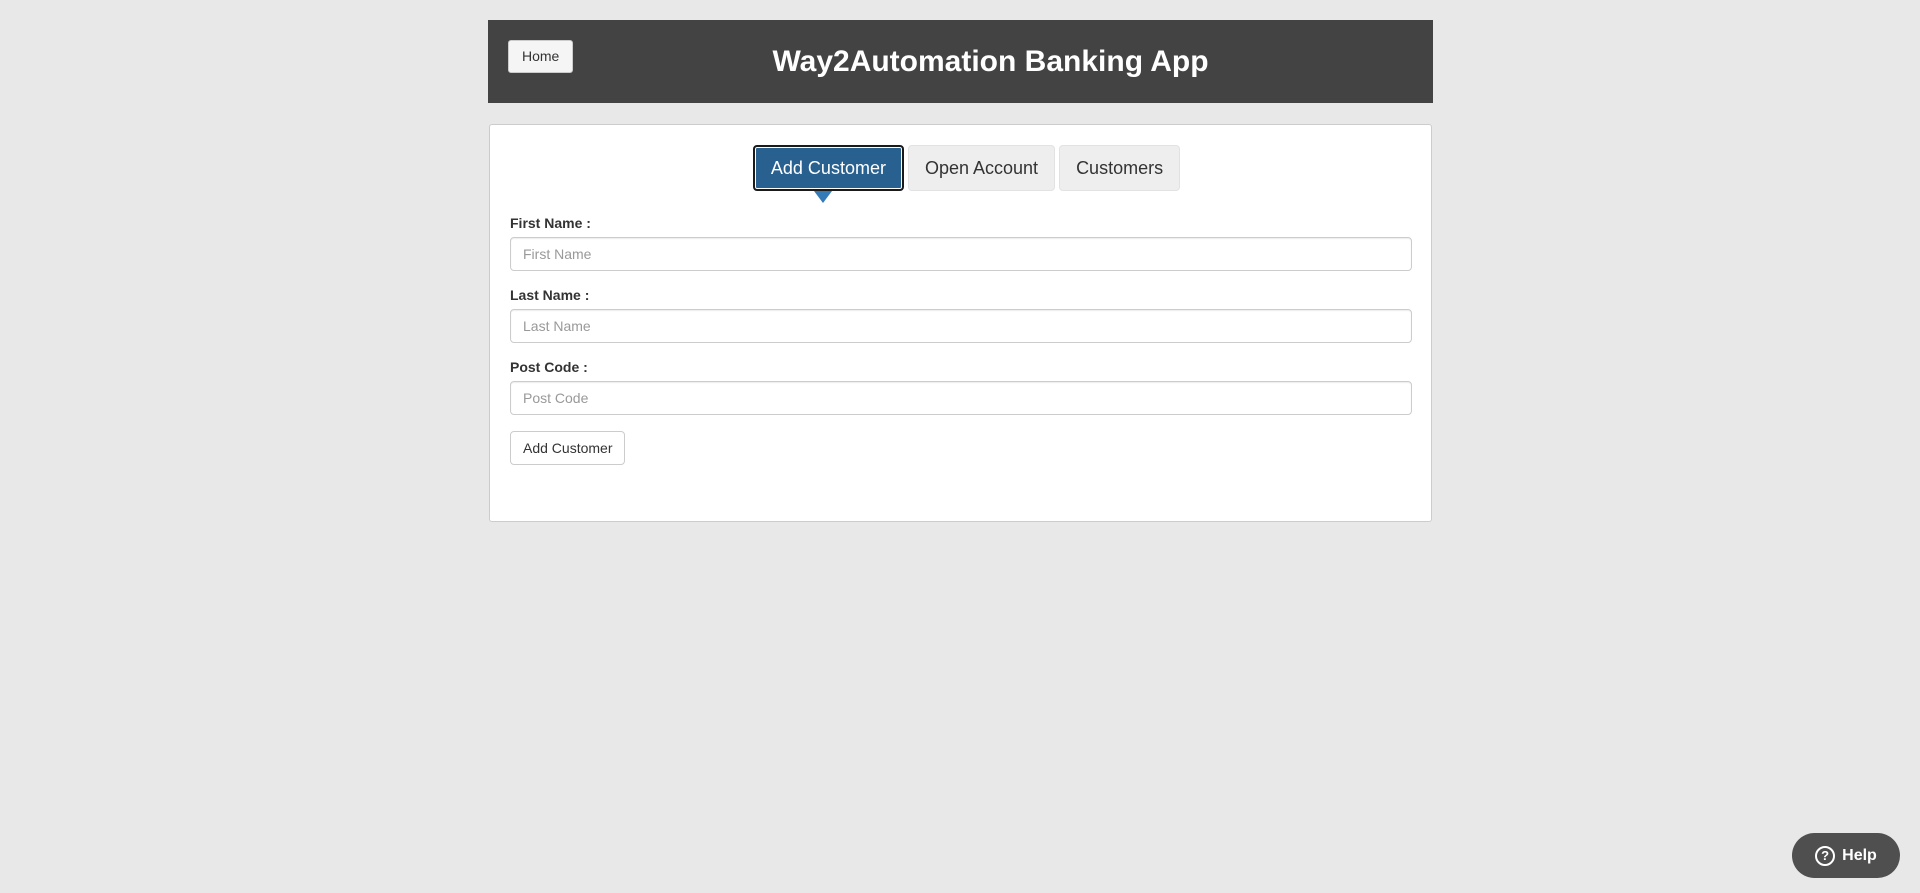 This screenshot has height=893, width=1920. Describe the element at coordinates (549, 367) in the screenshot. I see `post-code-label: Post Code :` at that location.